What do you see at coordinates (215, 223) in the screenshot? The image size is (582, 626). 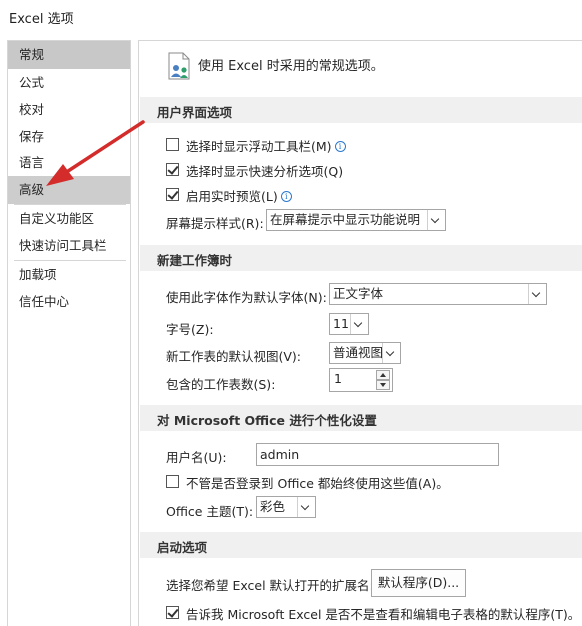 I see `screentip-style-label: 屏幕提示样式(R):` at bounding box center [215, 223].